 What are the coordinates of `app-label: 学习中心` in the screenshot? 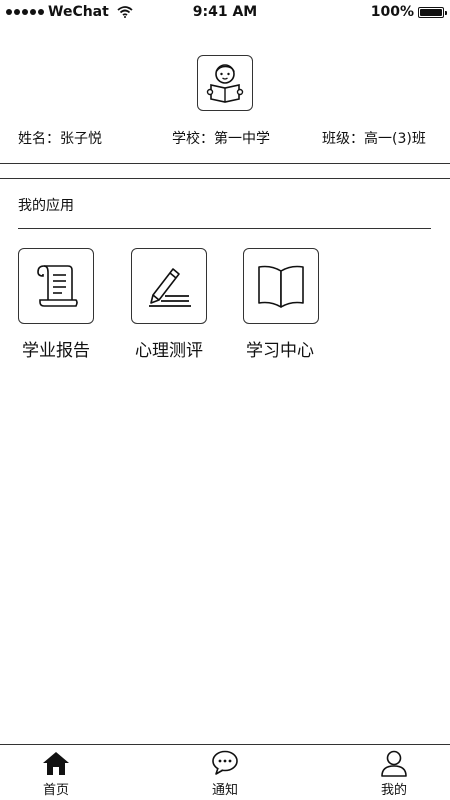 It's located at (280, 351).